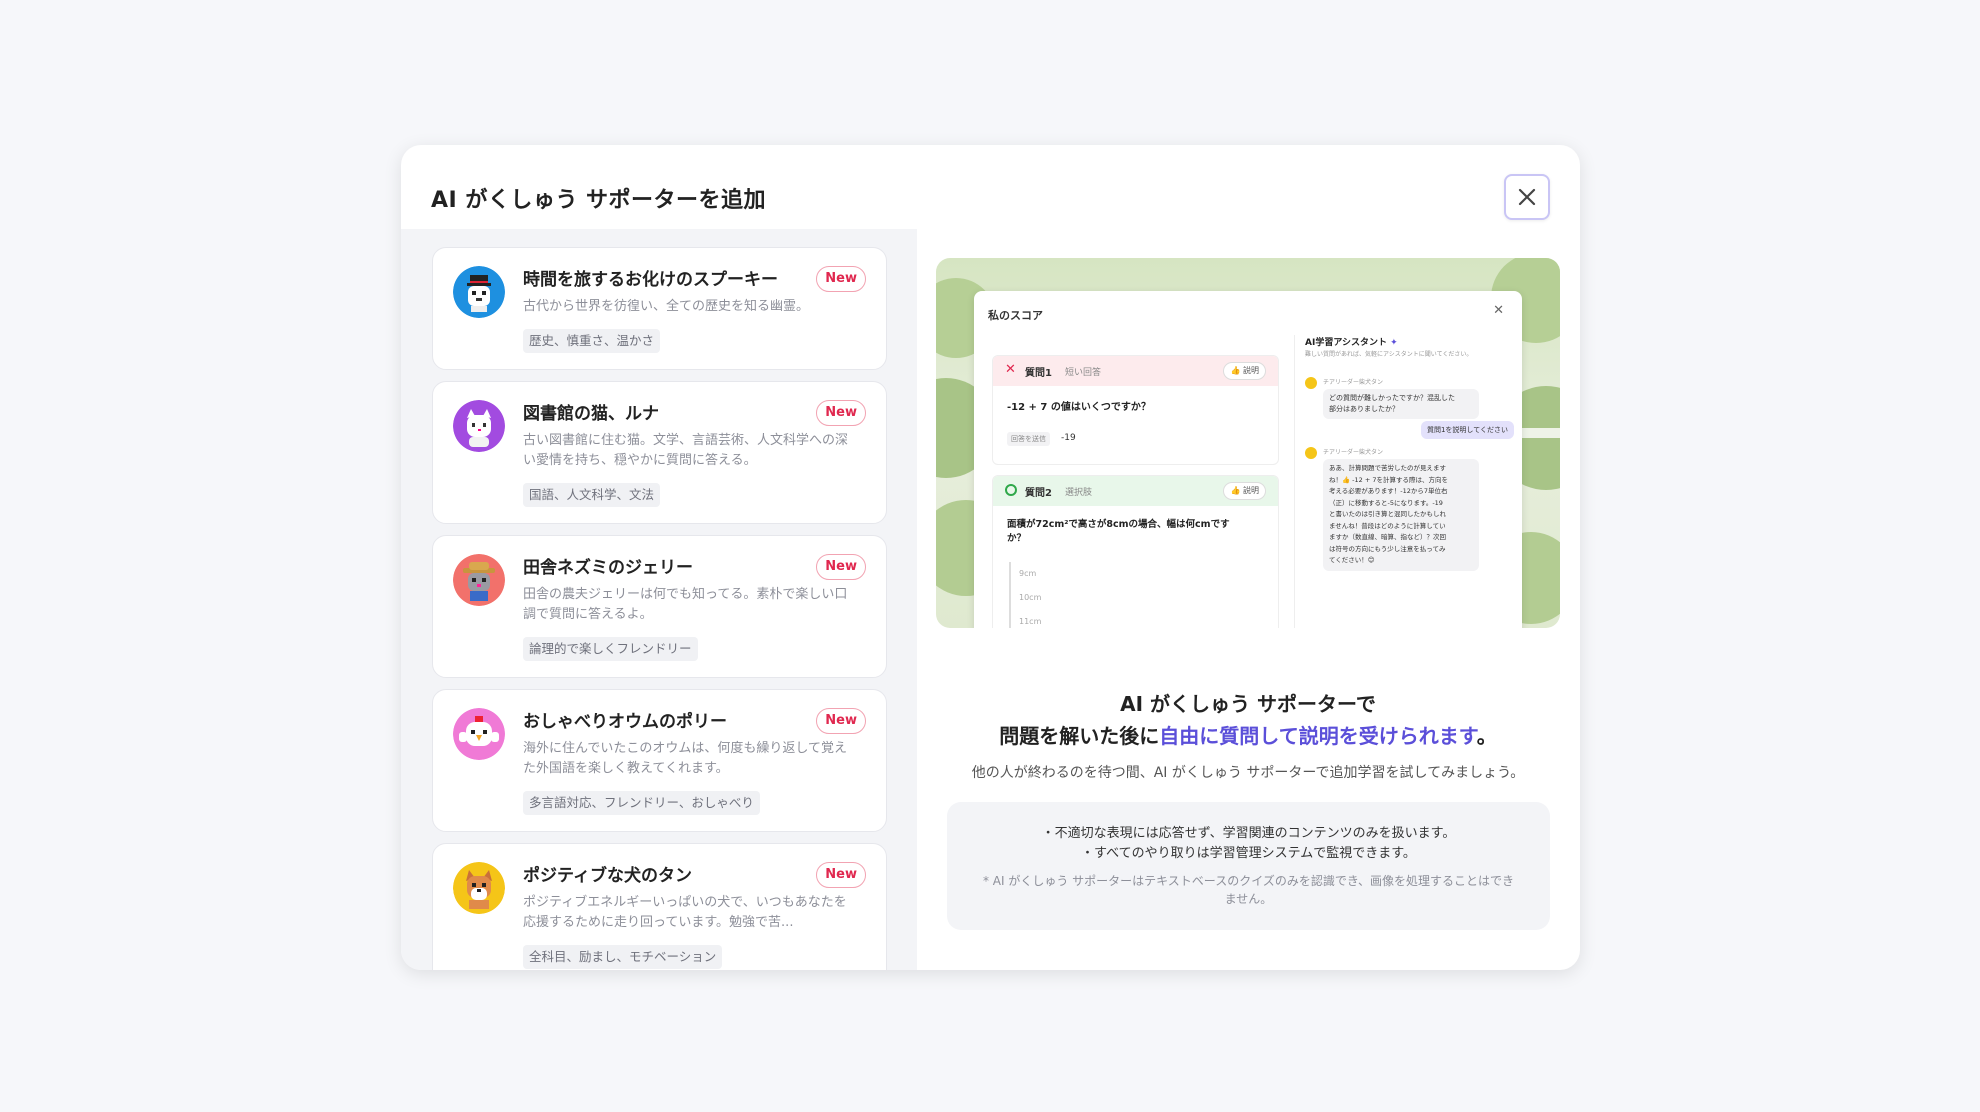  I want to click on cat-icon, so click(479, 426).